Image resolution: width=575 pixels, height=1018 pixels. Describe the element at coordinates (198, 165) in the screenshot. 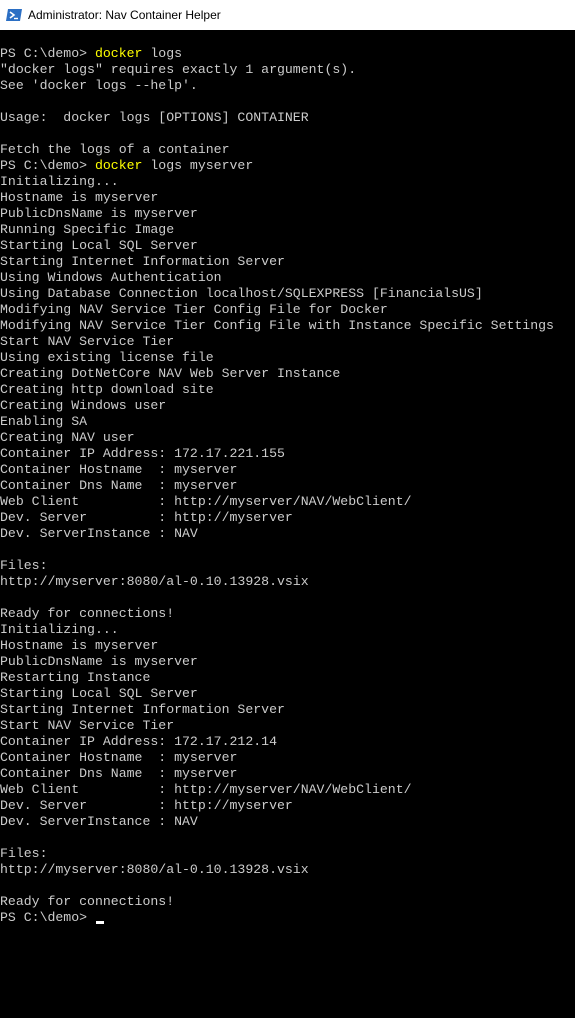

I see `command-args: logs myserver` at that location.